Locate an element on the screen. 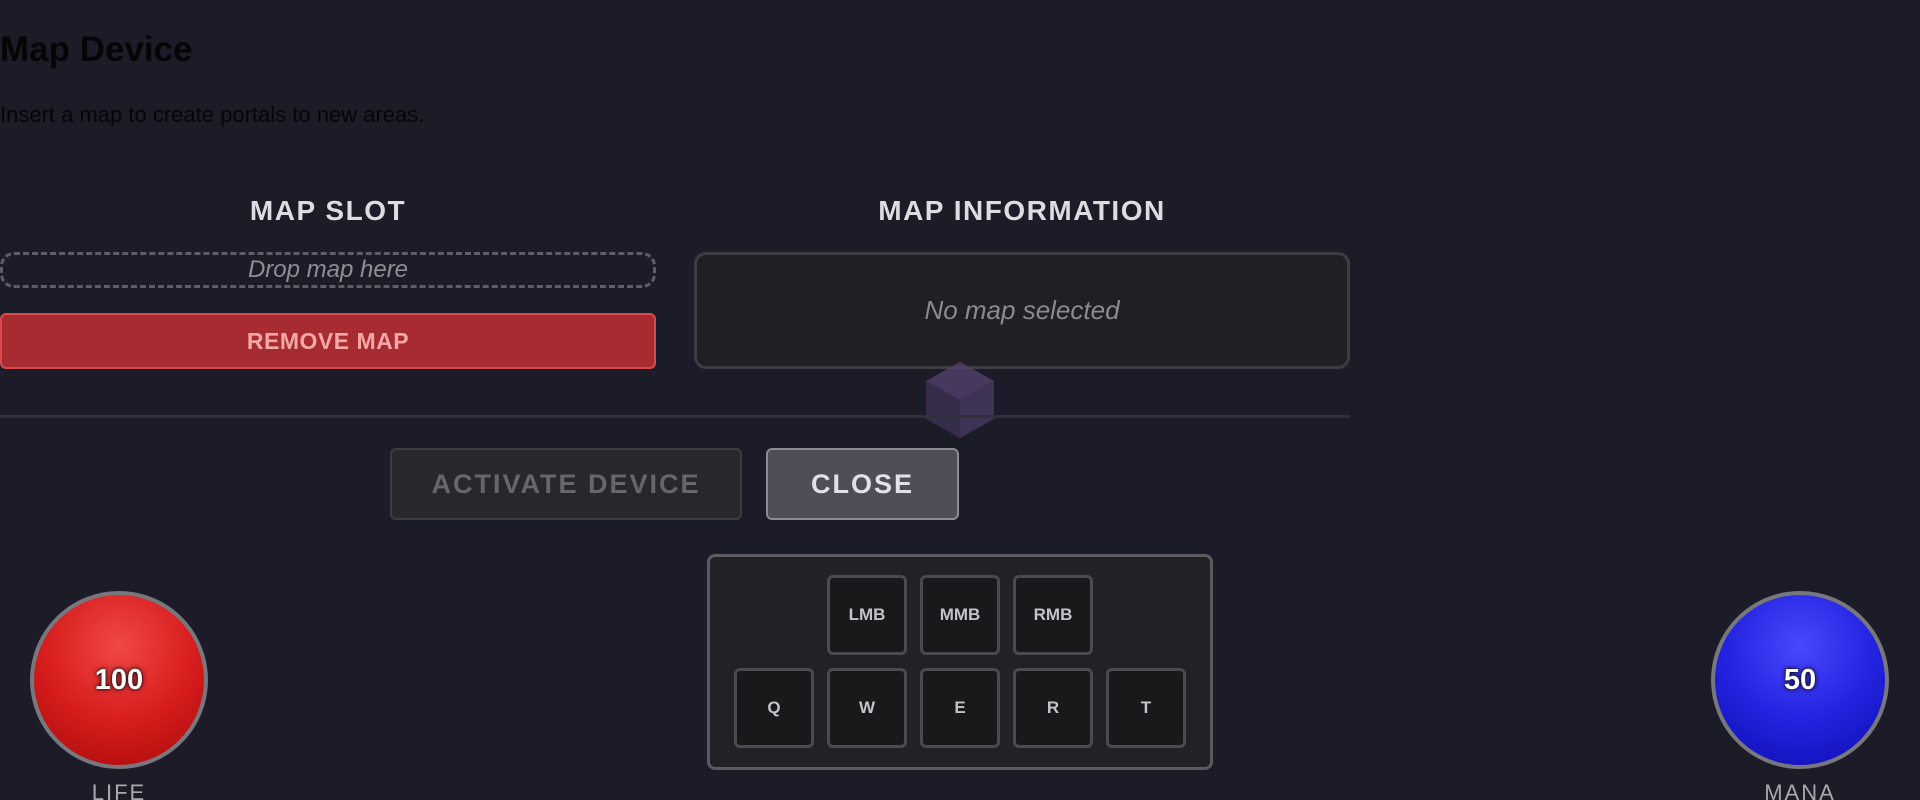 The width and height of the screenshot is (1920, 800). key-t: T is located at coordinates (1146, 708).